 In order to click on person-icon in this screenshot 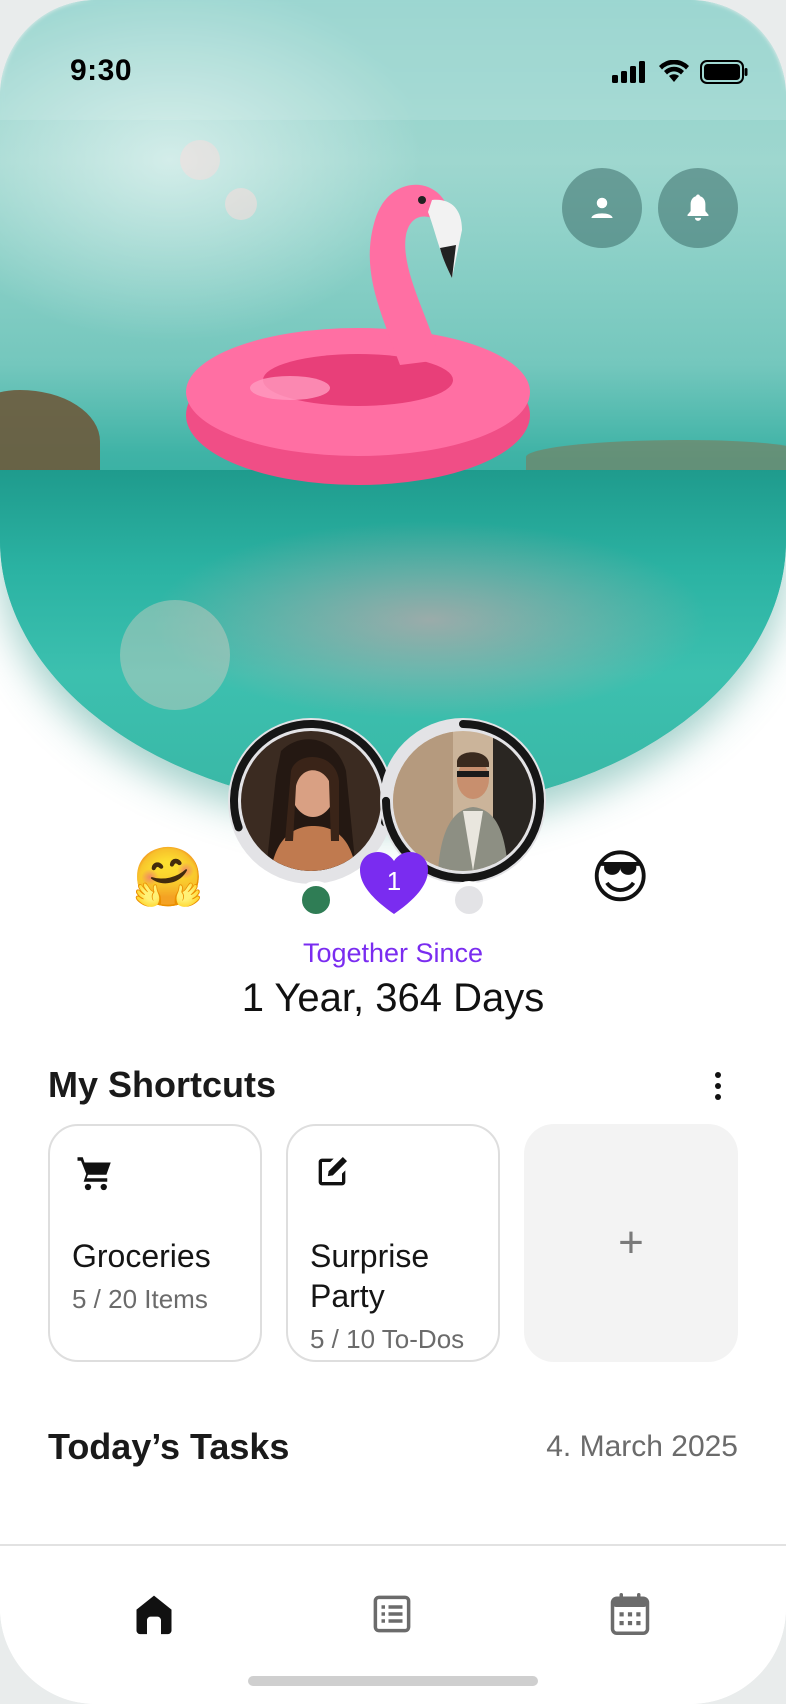, I will do `click(602, 207)`.